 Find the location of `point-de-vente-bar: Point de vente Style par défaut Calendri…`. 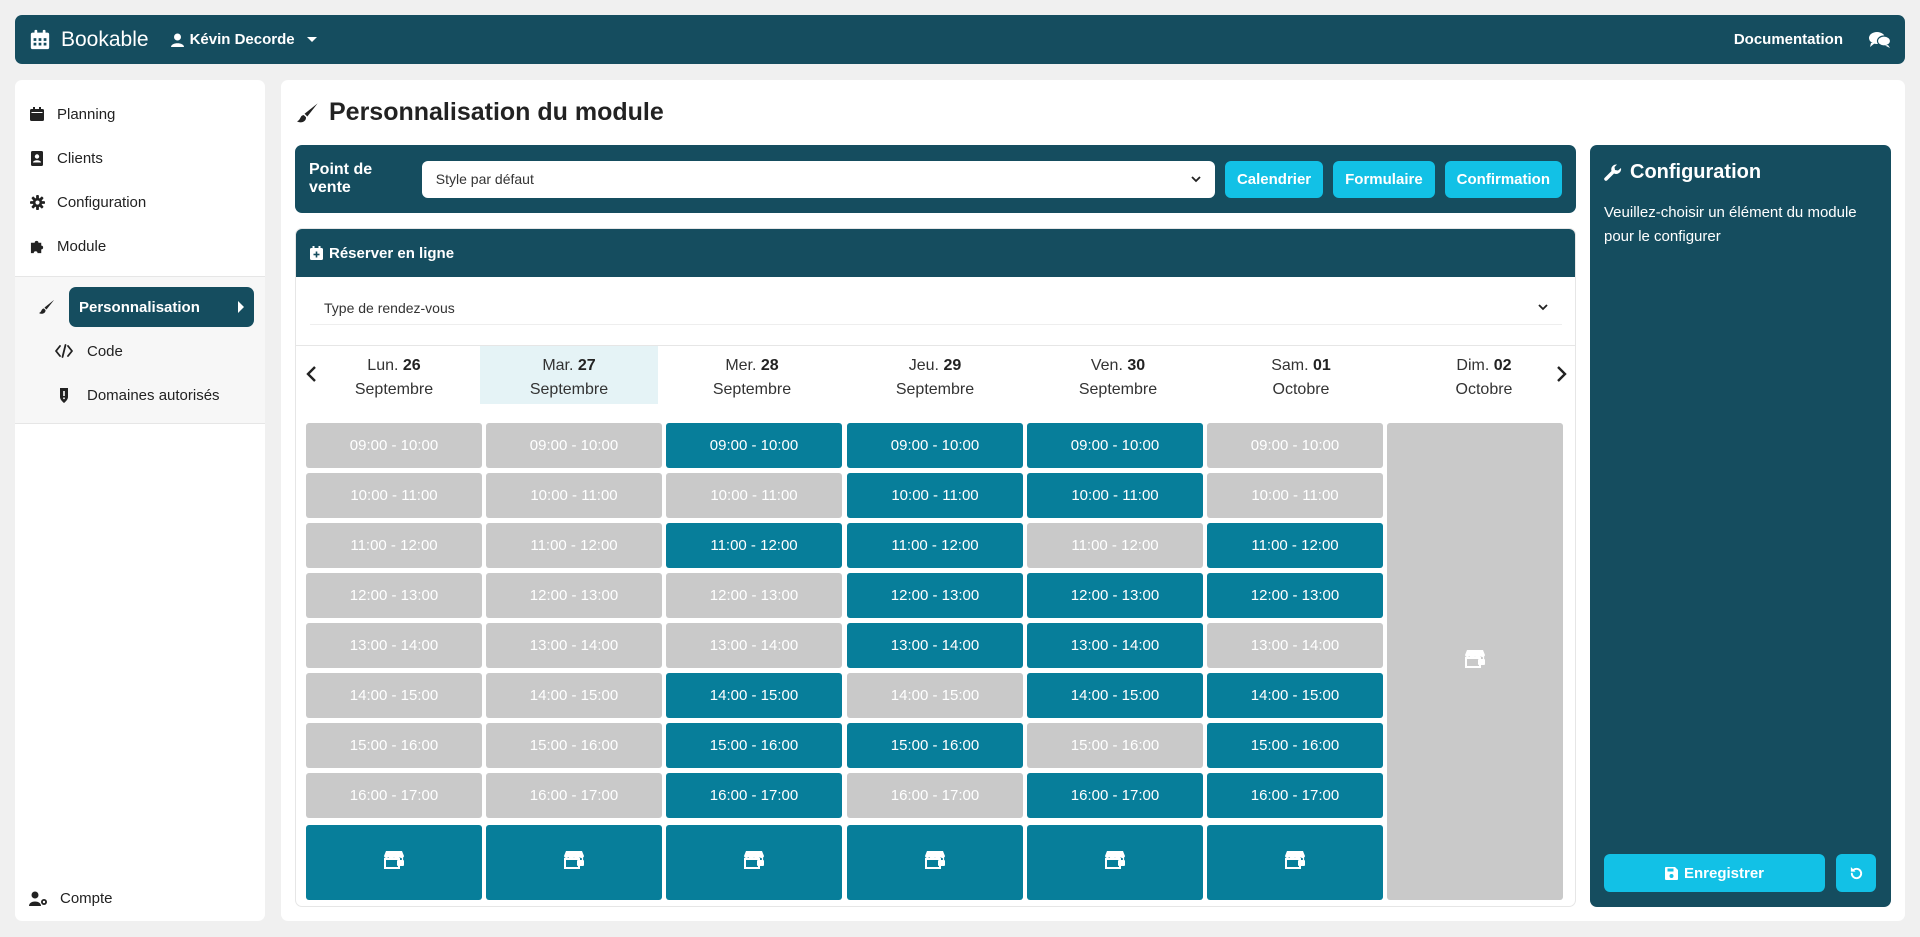

point-de-vente-bar: Point de vente Style par défaut Calendri… is located at coordinates (935, 179).